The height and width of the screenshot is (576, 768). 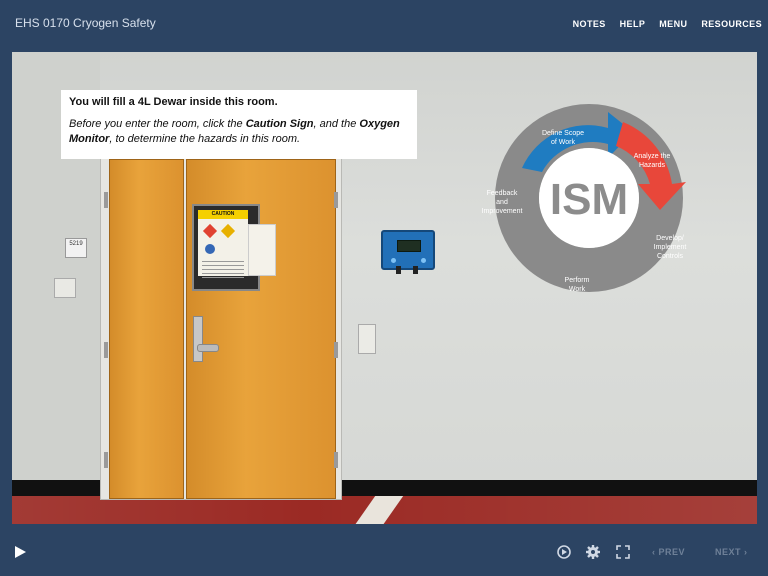 What do you see at coordinates (409, 246) in the screenshot?
I see `oxygen-monitor-display` at bounding box center [409, 246].